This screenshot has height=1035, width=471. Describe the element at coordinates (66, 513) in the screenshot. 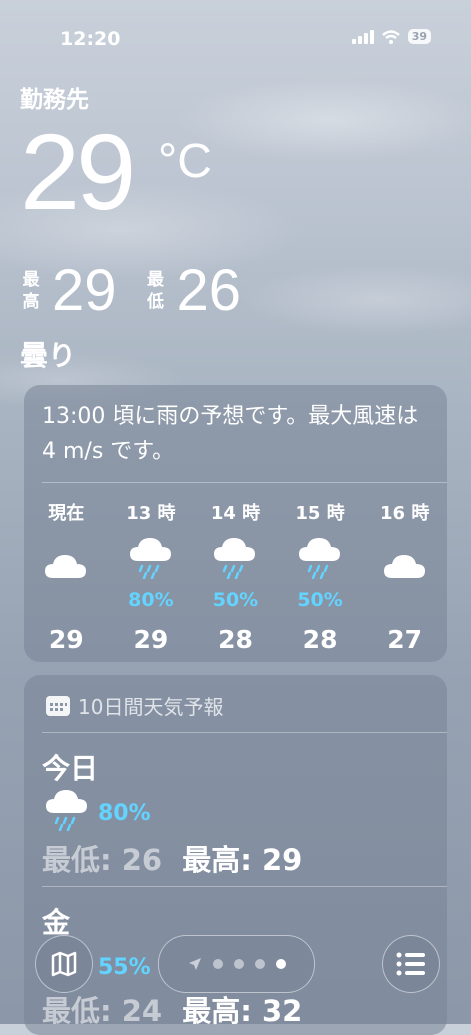

I see `hour-label: 現在` at that location.